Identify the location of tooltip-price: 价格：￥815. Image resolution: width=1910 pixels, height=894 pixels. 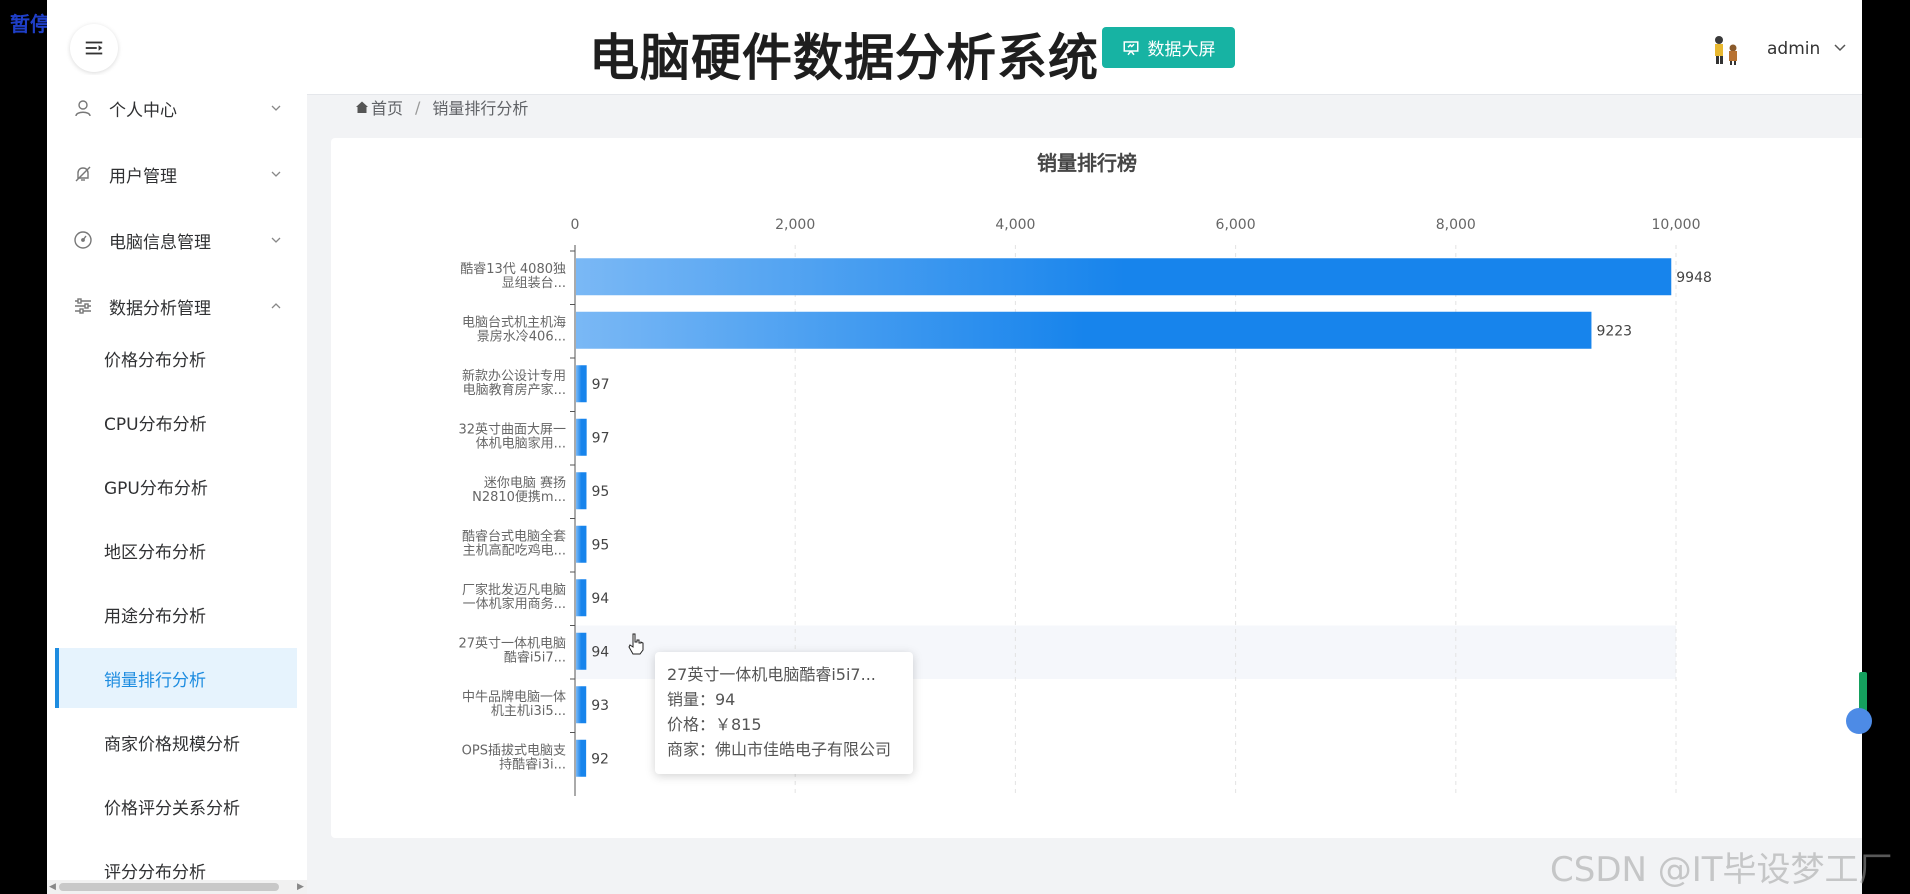
(714, 724).